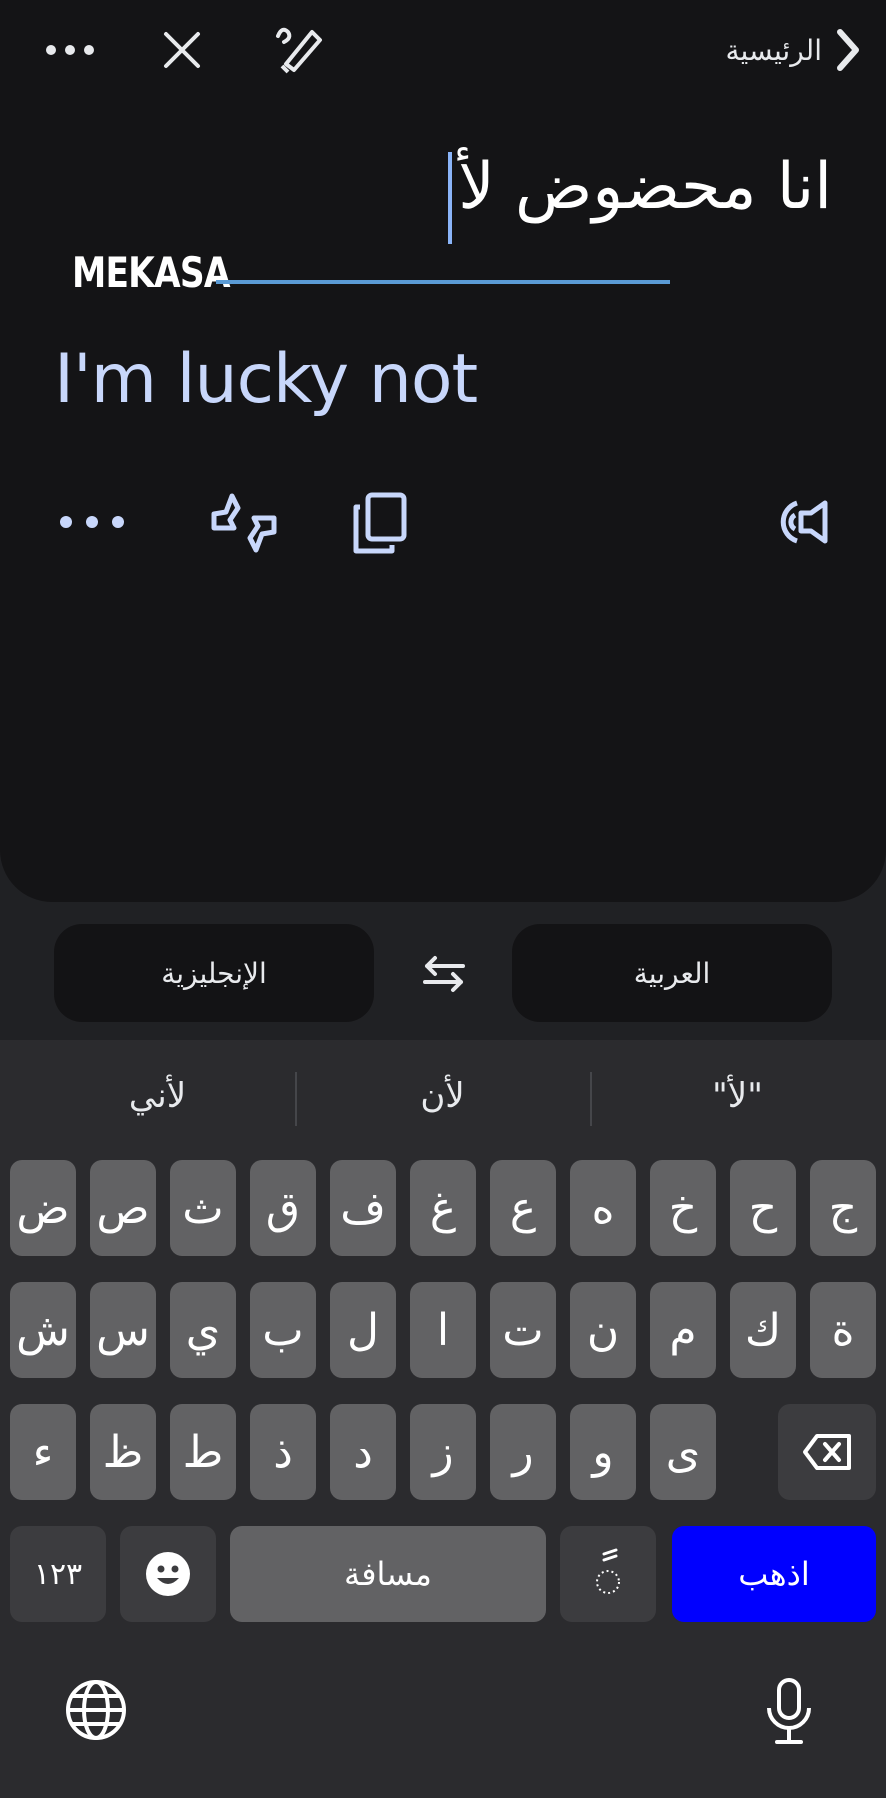 The image size is (886, 1798). I want to click on emoji-icon, so click(168, 1574).